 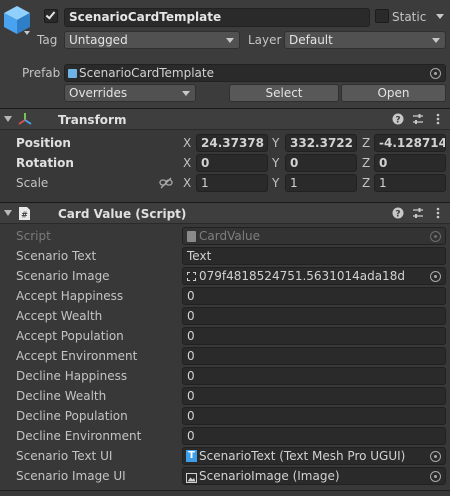 What do you see at coordinates (98, 93) in the screenshot?
I see `overrides-label: Overrides` at bounding box center [98, 93].